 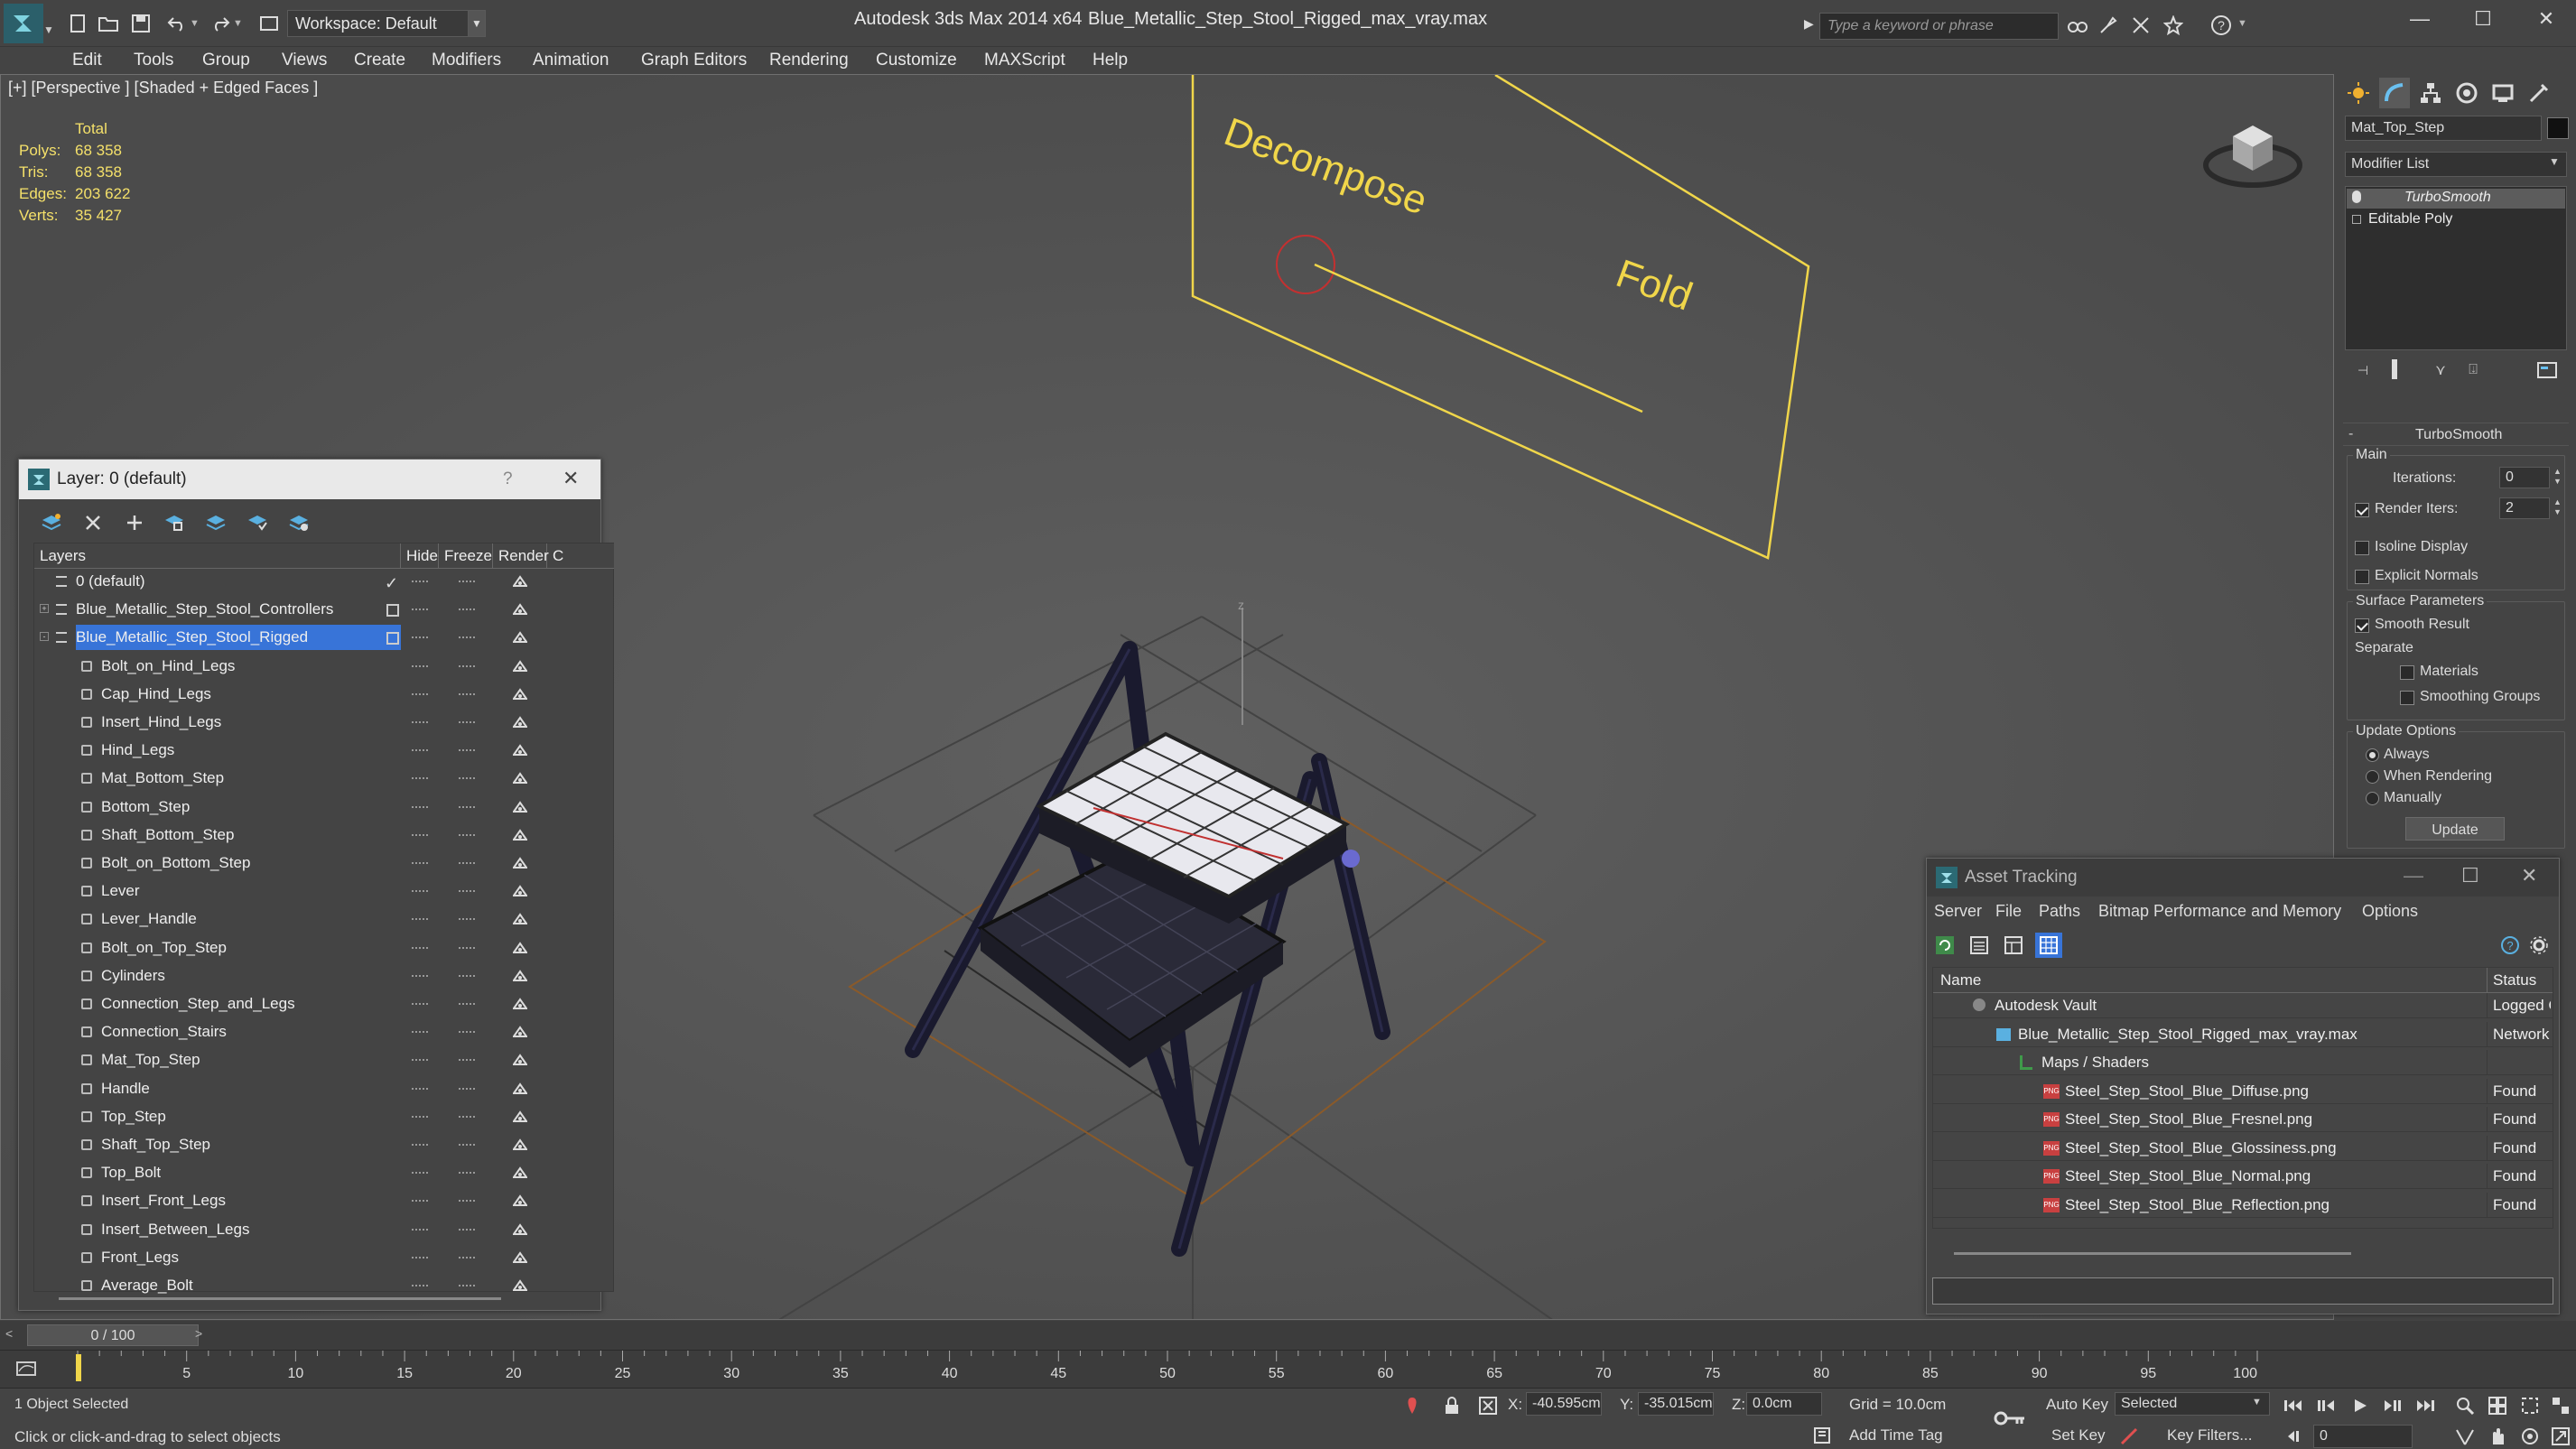 I want to click on show-end-result-icon, so click(x=2394, y=369).